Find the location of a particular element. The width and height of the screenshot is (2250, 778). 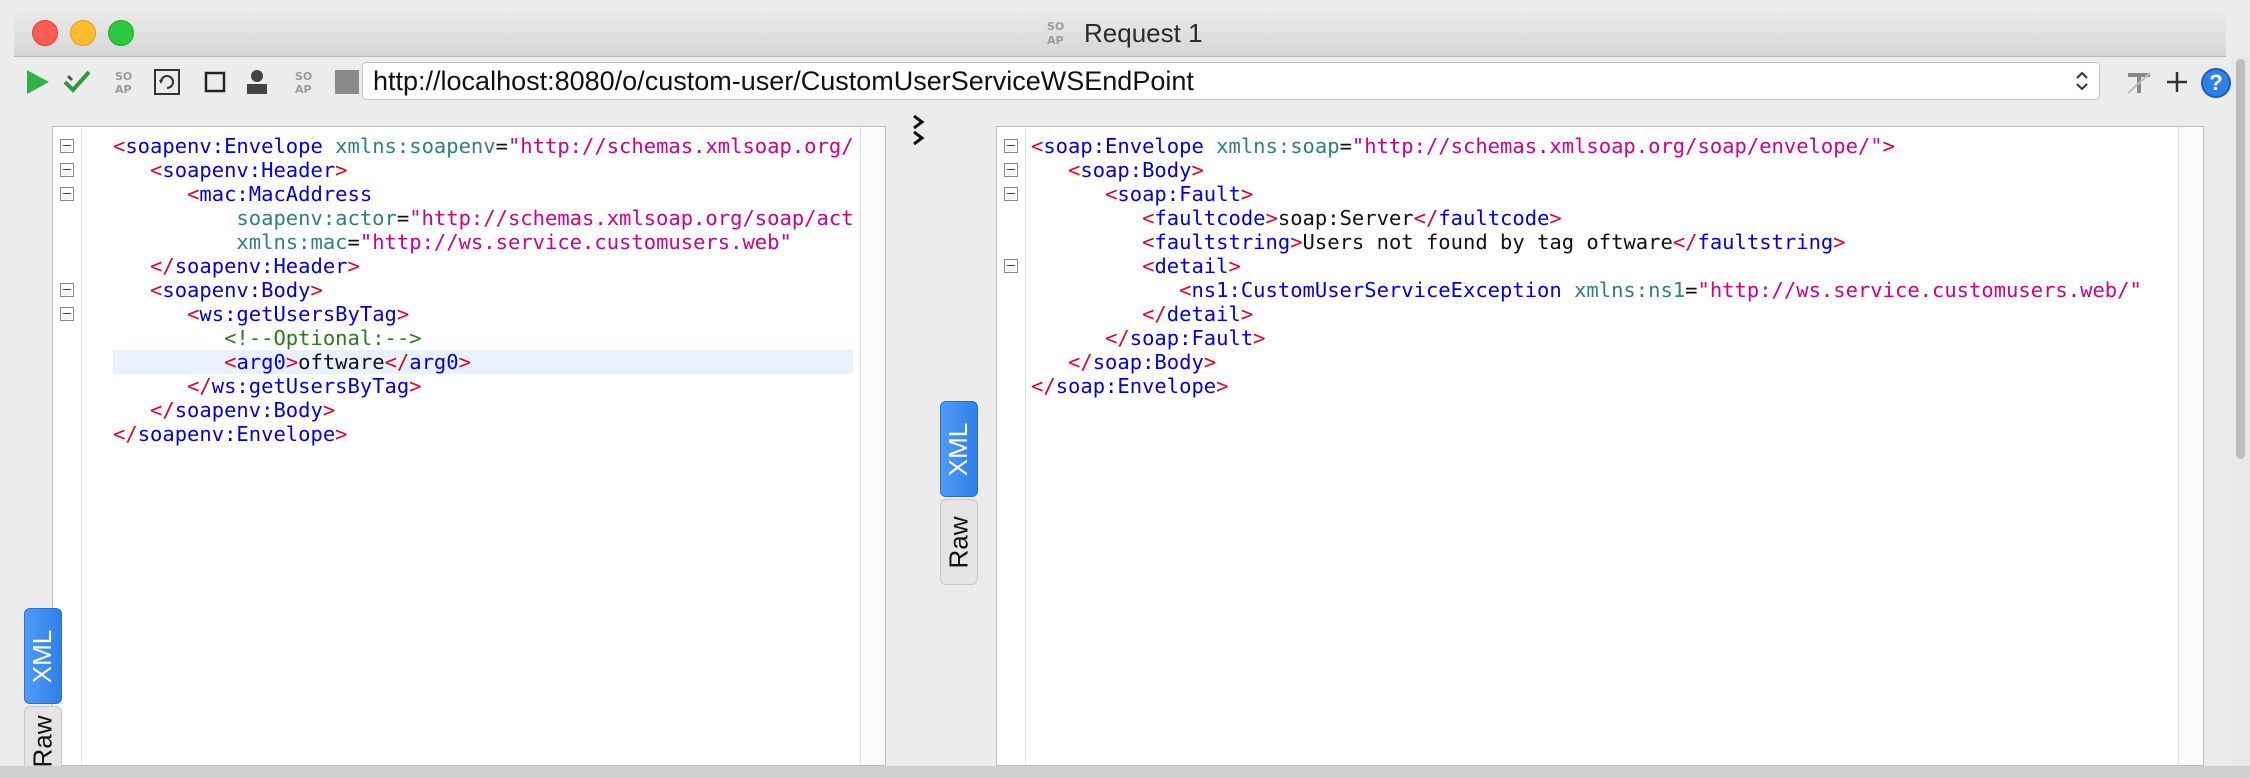

close-window-button is located at coordinates (45, 33).